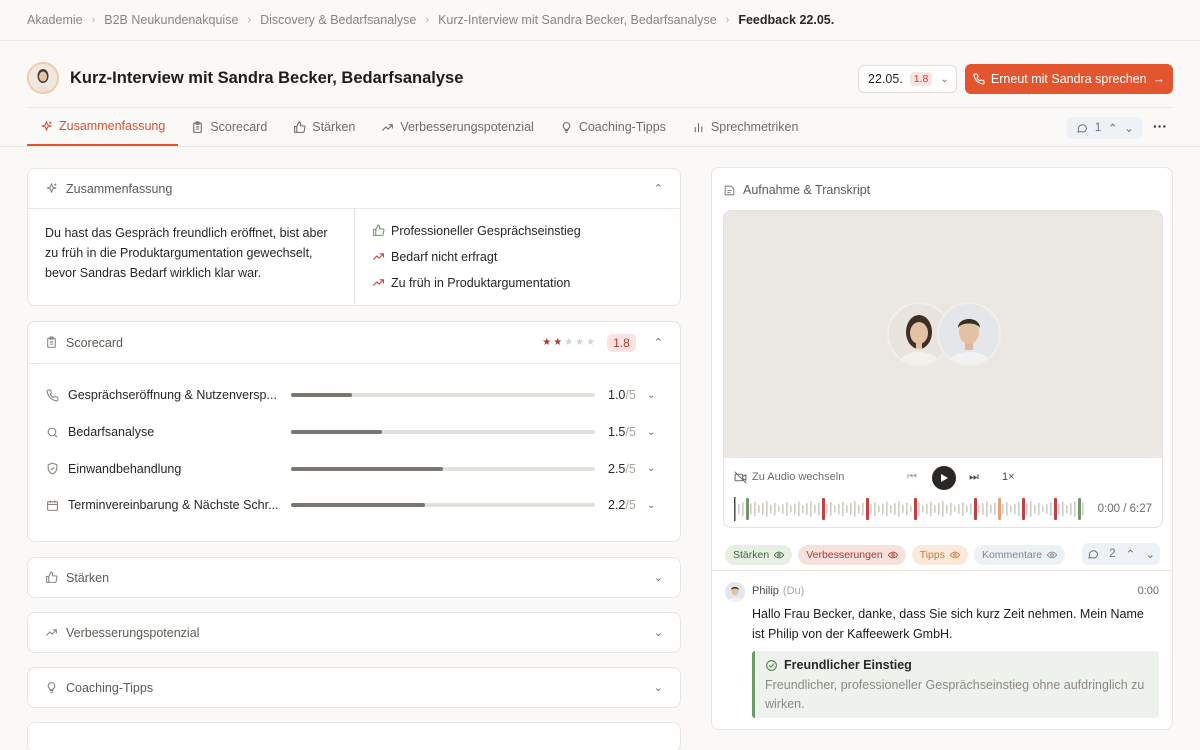 The height and width of the screenshot is (750, 1200). What do you see at coordinates (354, 343) in the screenshot?
I see `scorecard-header: Scorecard ★ ★ ★ ★ ★ 1.8 ⌃` at bounding box center [354, 343].